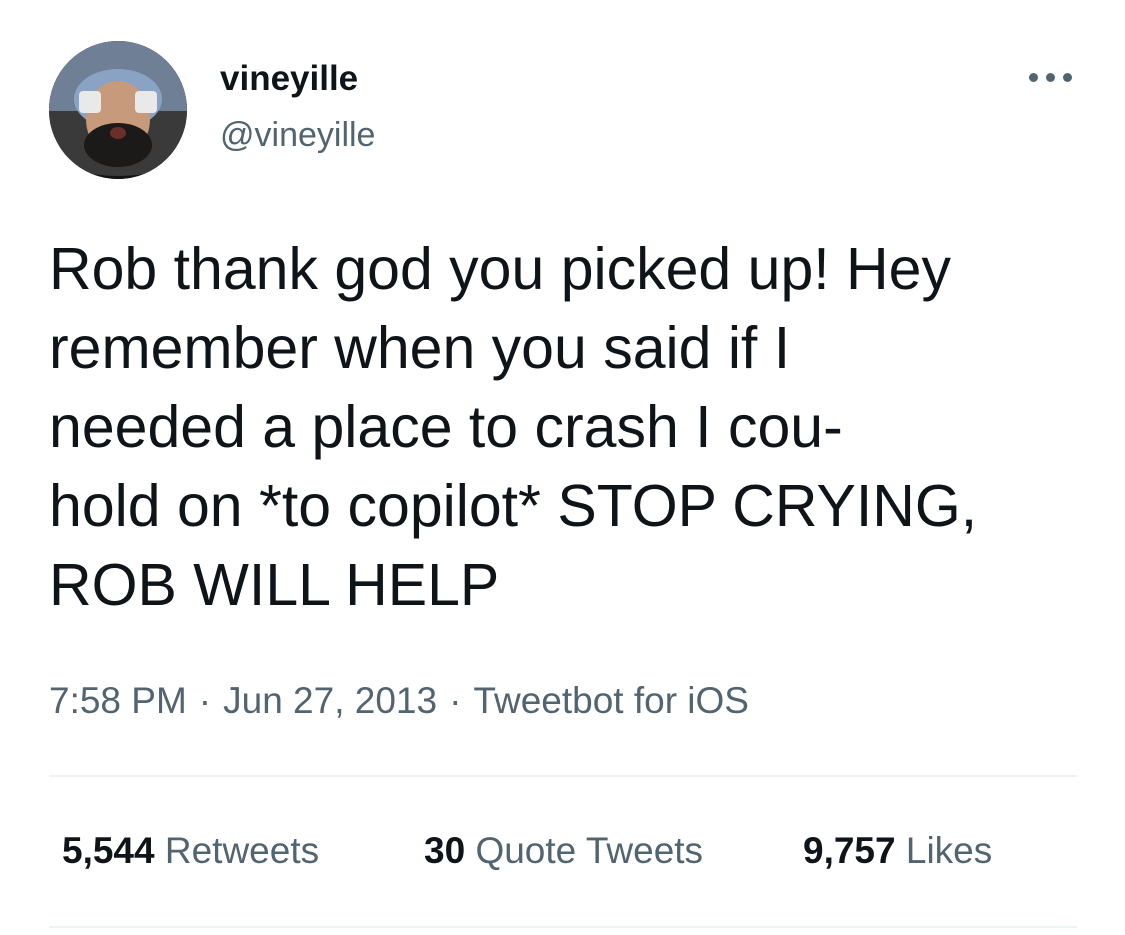 Image resolution: width=1125 pixels, height=935 pixels. What do you see at coordinates (589, 850) in the screenshot?
I see `quote-tweets-label: Quote Tweets` at bounding box center [589, 850].